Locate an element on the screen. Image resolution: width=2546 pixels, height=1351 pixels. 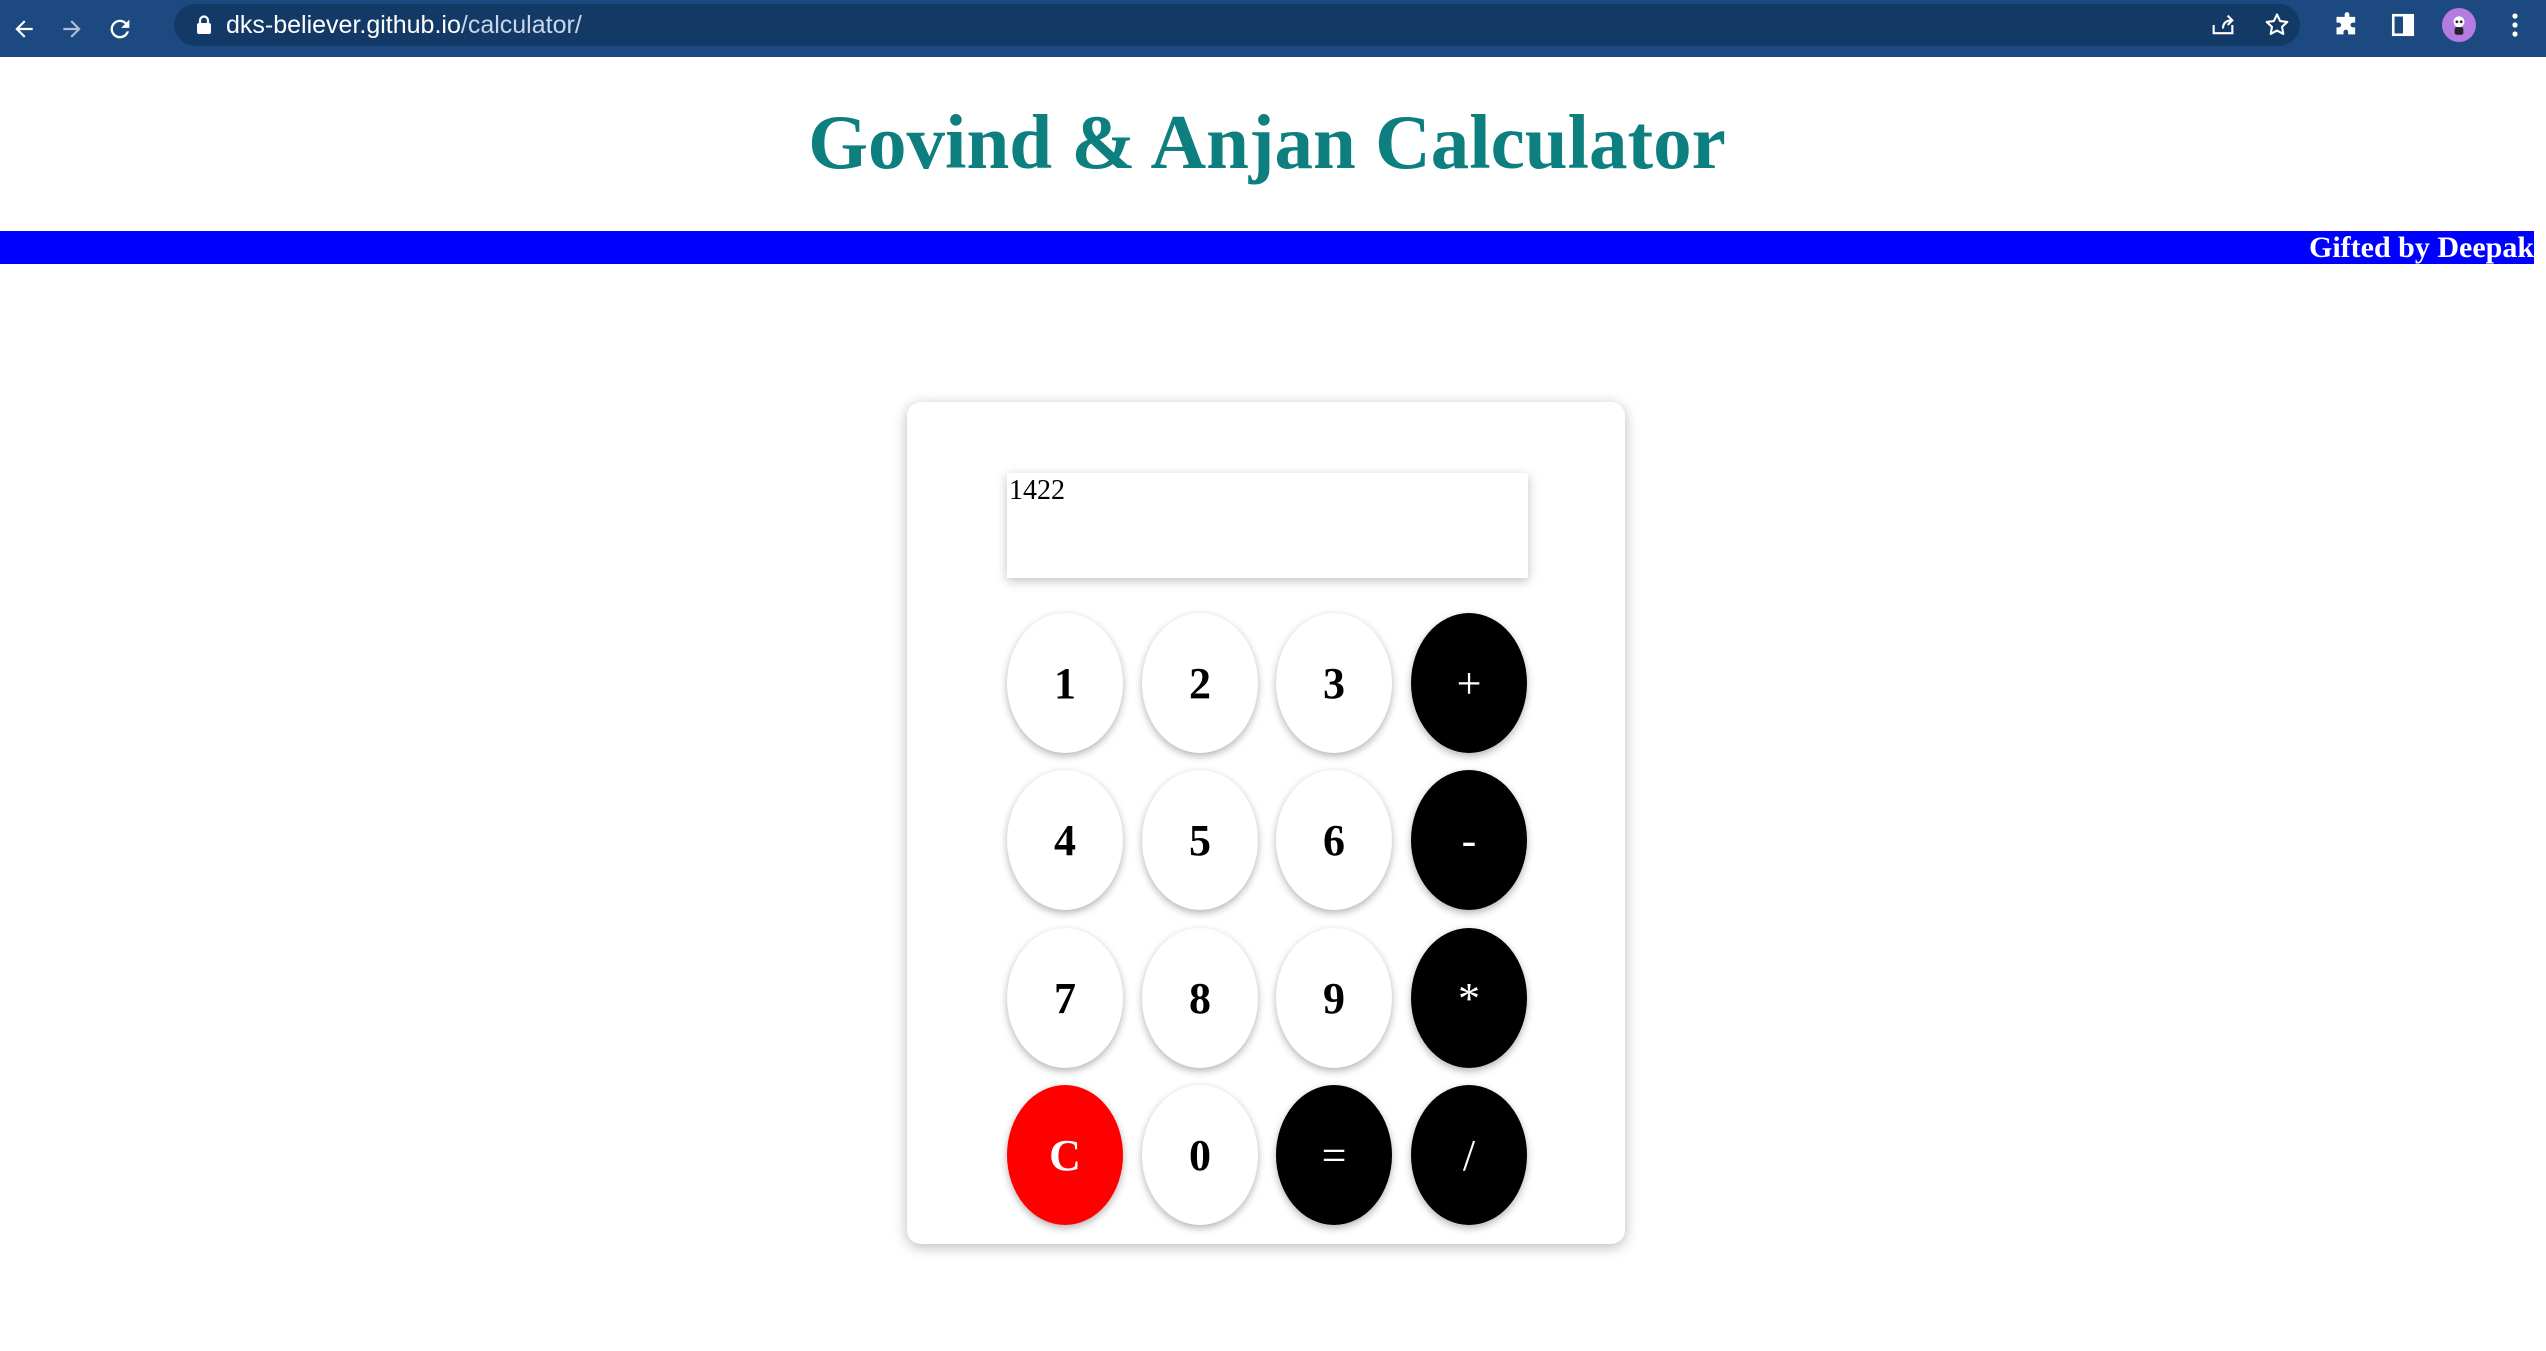
forward-button is located at coordinates (72, 29).